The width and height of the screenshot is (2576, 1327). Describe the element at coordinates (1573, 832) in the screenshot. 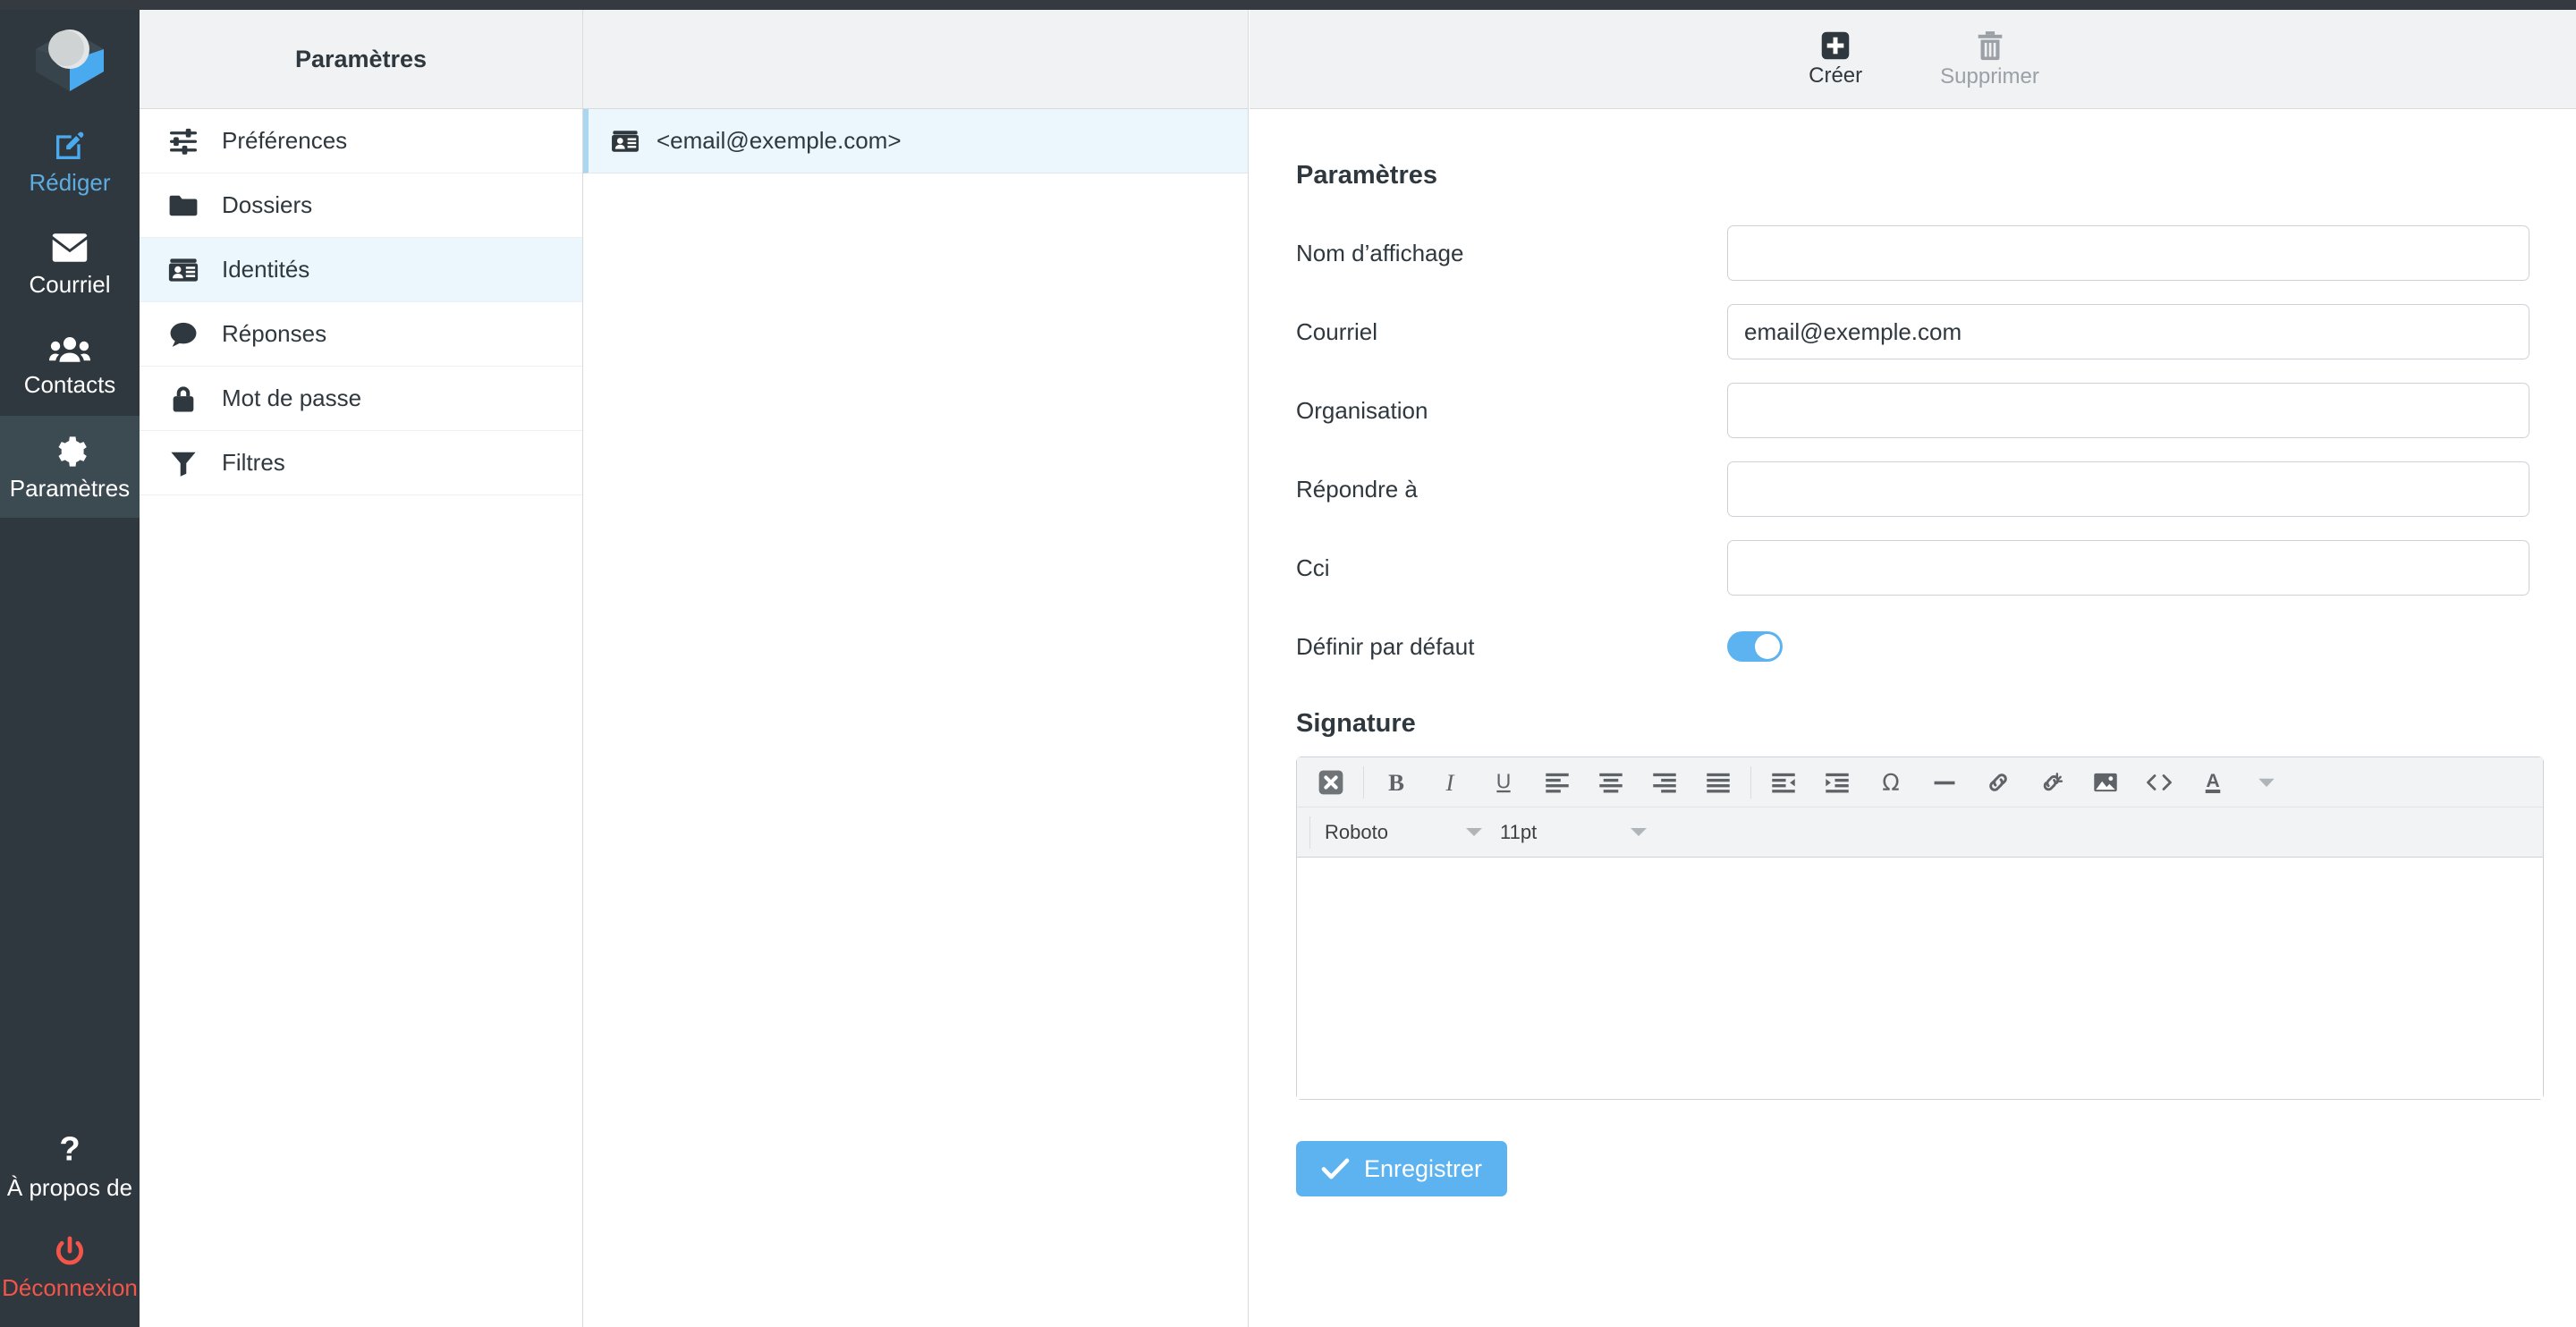

I see `font-size-select: 11pt` at that location.